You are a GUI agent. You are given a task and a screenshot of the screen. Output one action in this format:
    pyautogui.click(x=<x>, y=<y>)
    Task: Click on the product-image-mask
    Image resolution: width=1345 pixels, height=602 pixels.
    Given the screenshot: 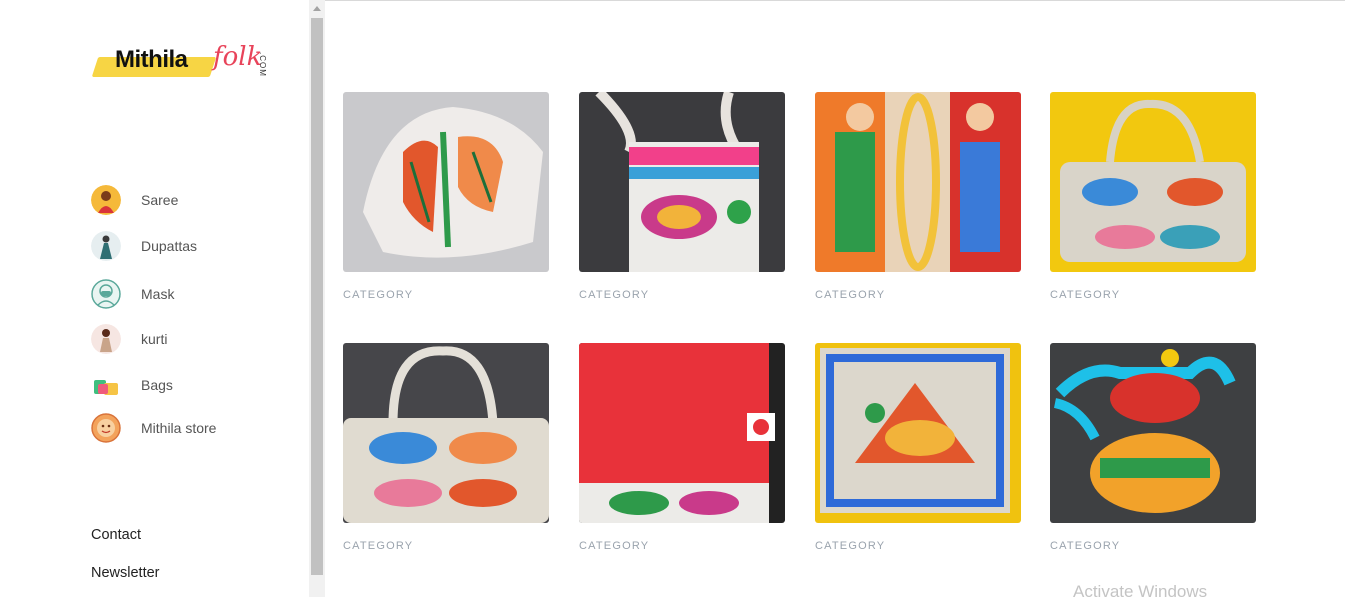 What is the action you would take?
    pyautogui.click(x=446, y=182)
    